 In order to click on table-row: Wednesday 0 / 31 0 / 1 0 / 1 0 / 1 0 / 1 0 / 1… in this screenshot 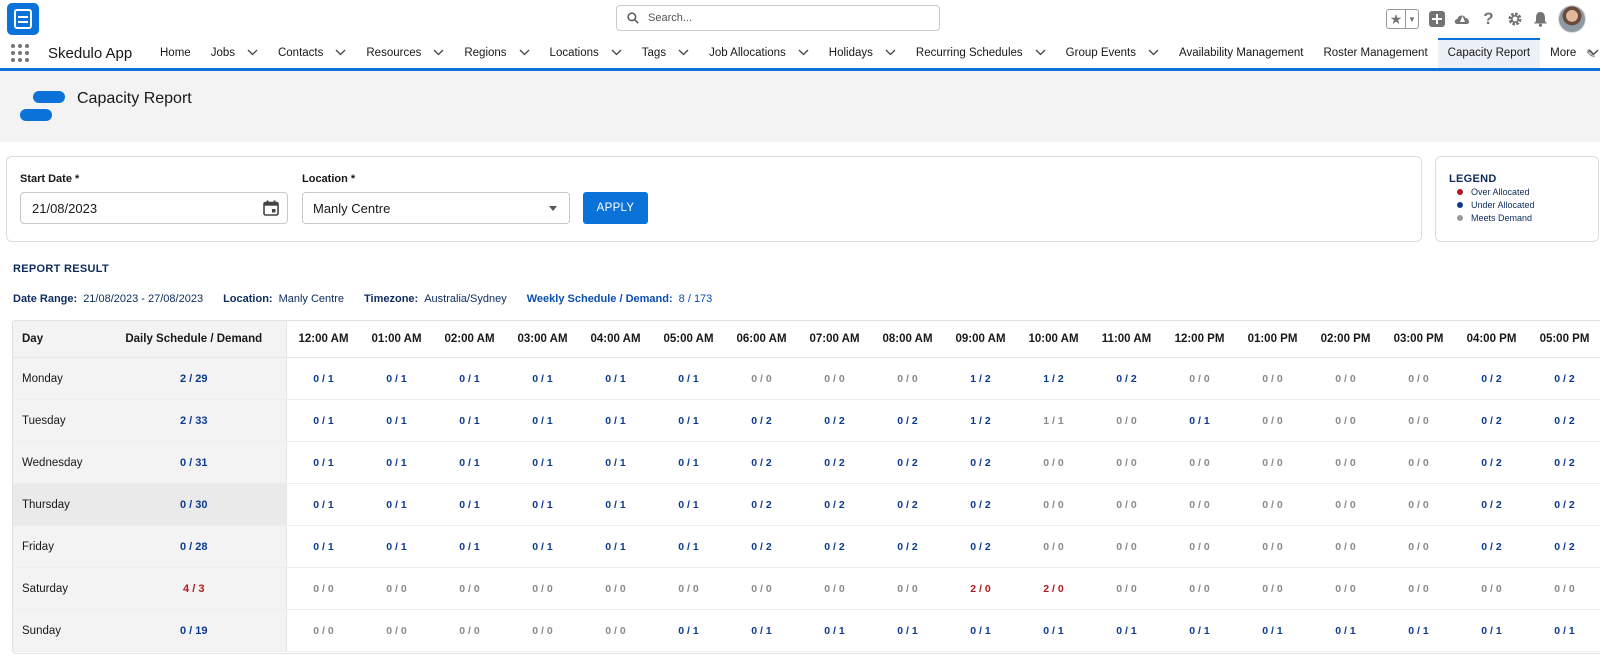, I will do `click(806, 463)`.